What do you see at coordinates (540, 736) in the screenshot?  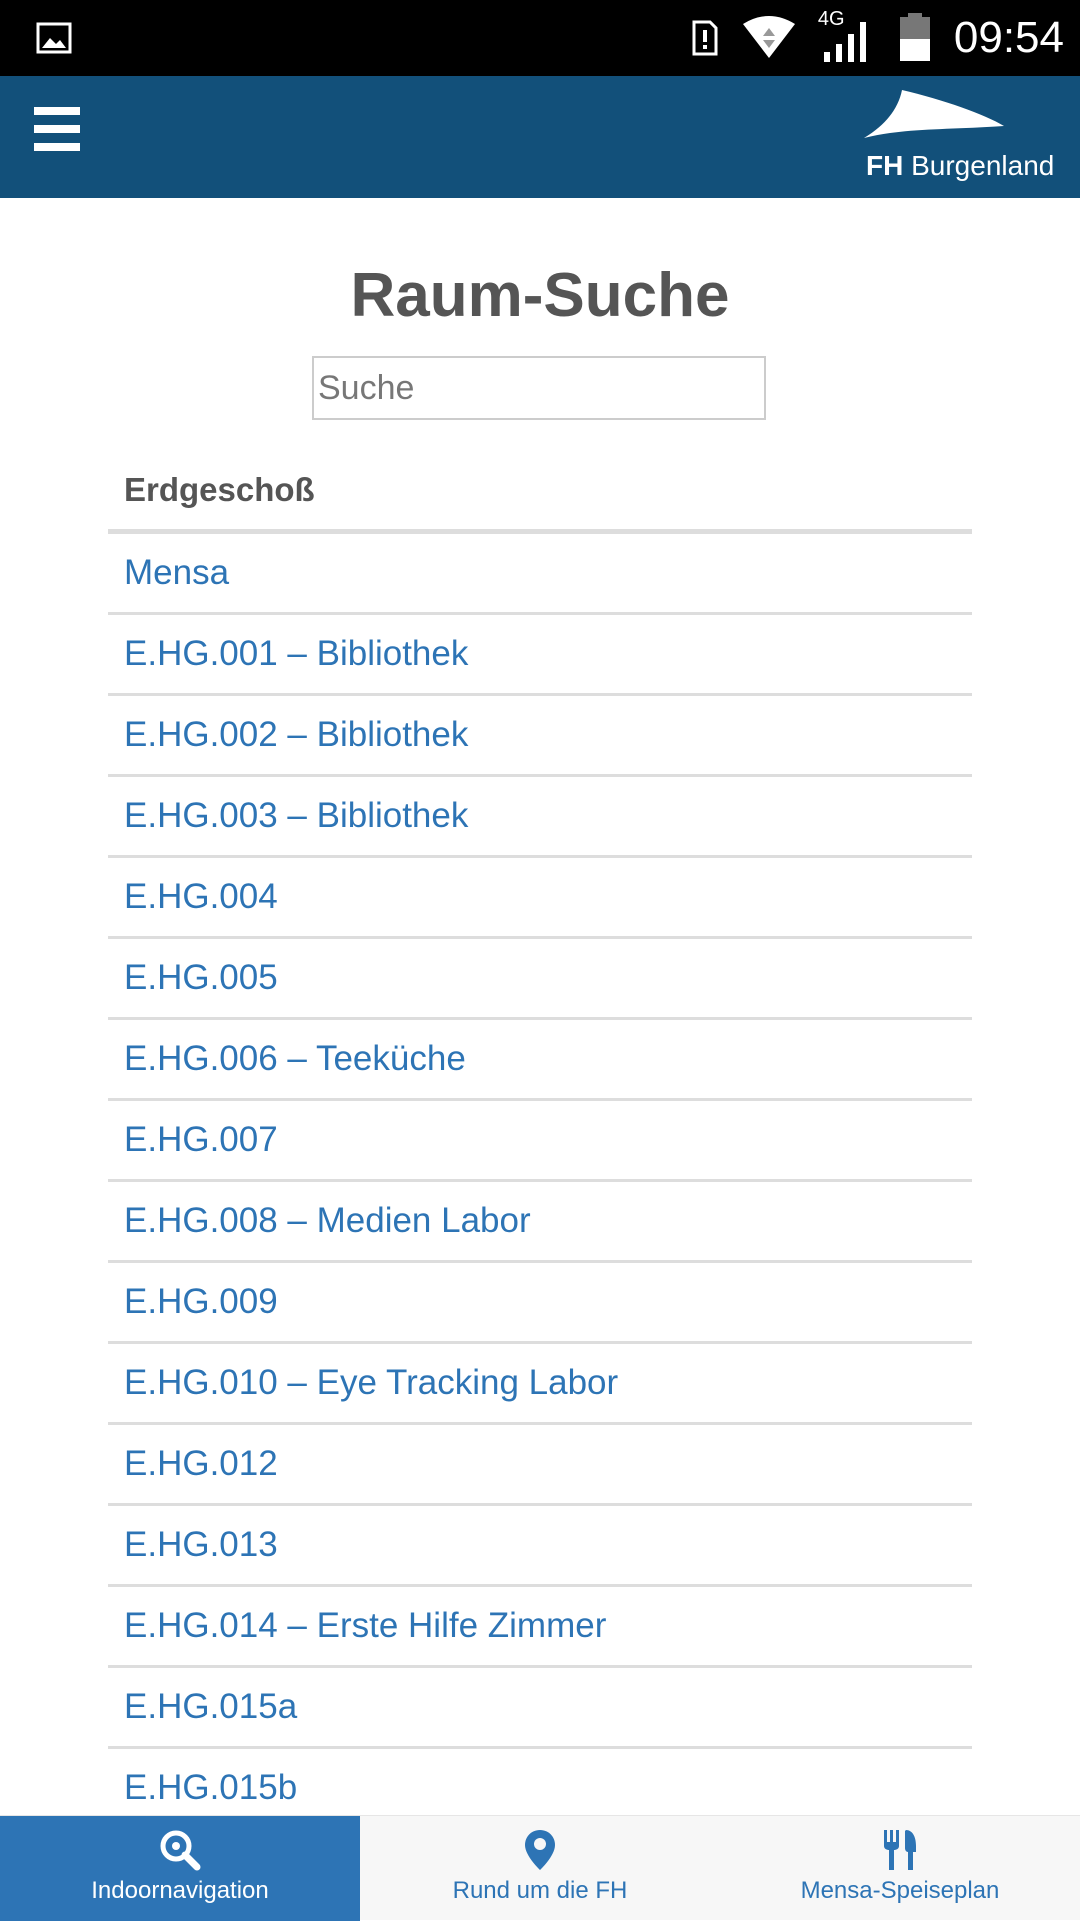 I see `room-link-ehg002: E.HG.002 – Bibliothek` at bounding box center [540, 736].